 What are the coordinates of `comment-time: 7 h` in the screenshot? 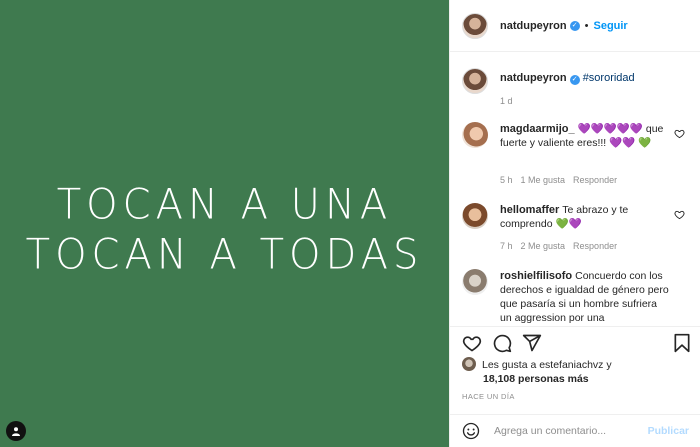 It's located at (506, 246).